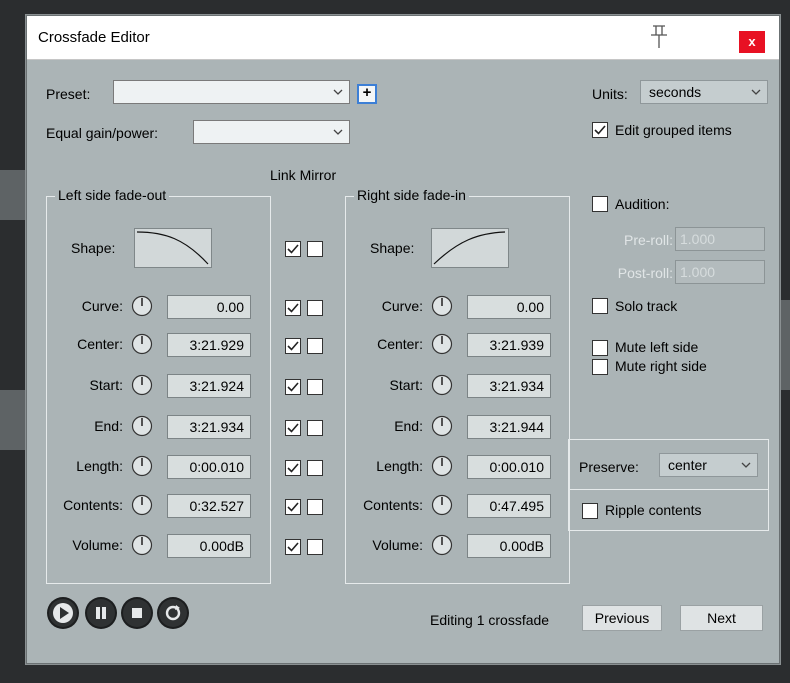 This screenshot has height=683, width=790. Describe the element at coordinates (315, 249) in the screenshot. I see `mirror-checkbox-shape` at that location.